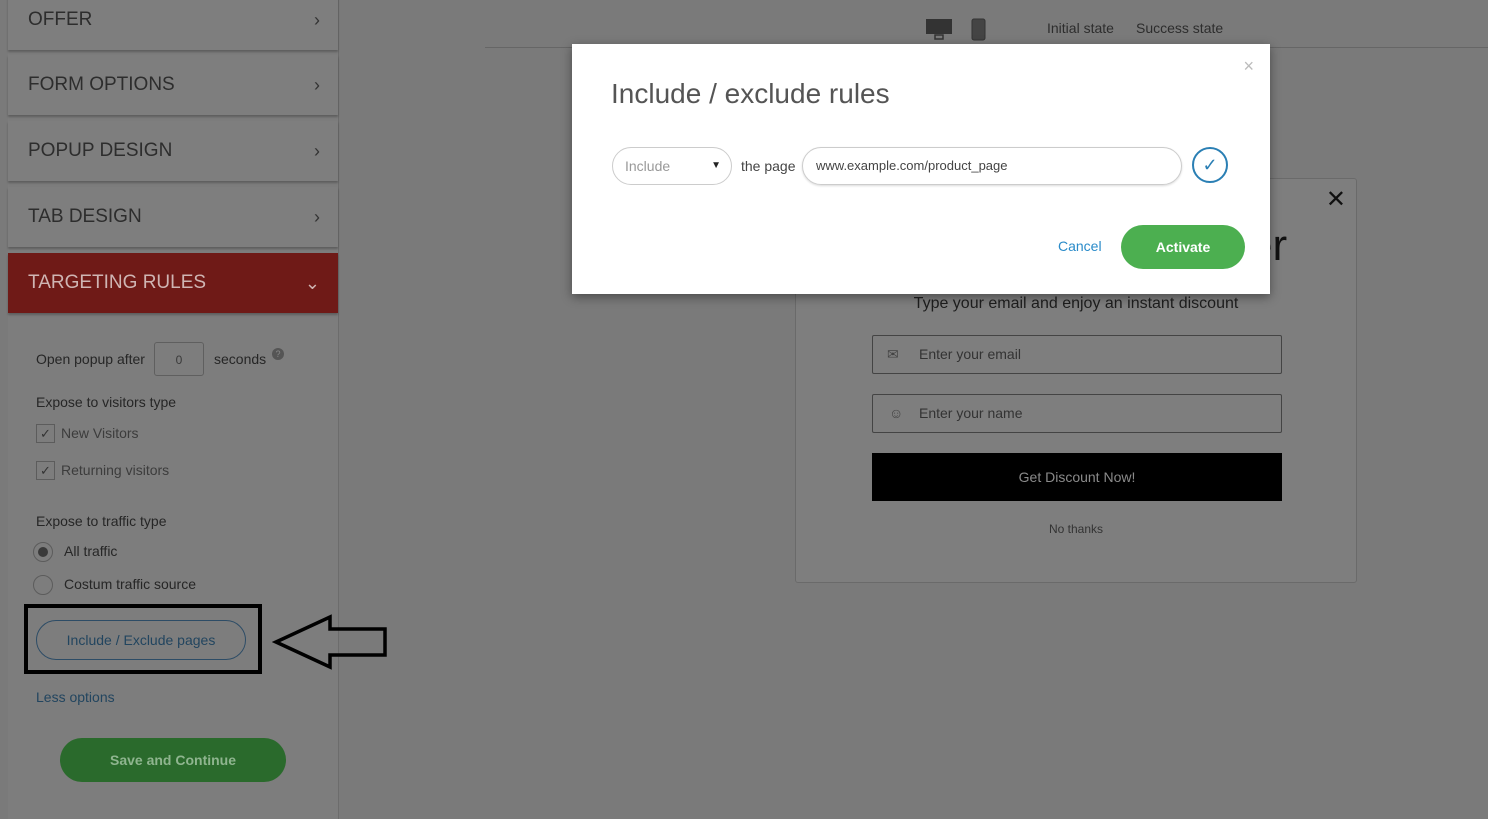  What do you see at coordinates (971, 413) in the screenshot?
I see `name-placeholder: Enter your name` at bounding box center [971, 413].